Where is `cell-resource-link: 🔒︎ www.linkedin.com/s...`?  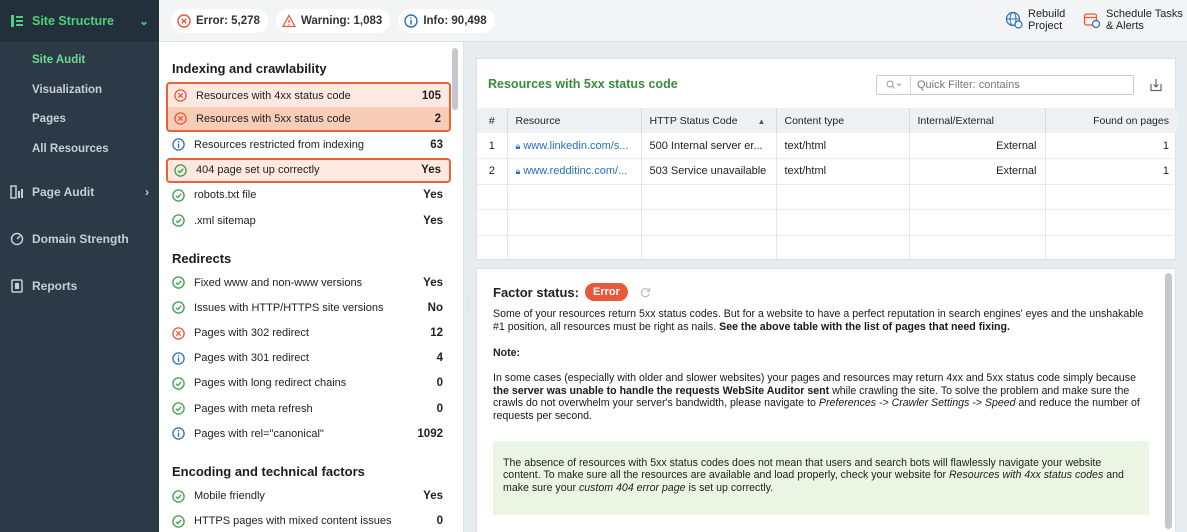
cell-resource-link: 🔒︎ www.linkedin.com/s... is located at coordinates (574, 146).